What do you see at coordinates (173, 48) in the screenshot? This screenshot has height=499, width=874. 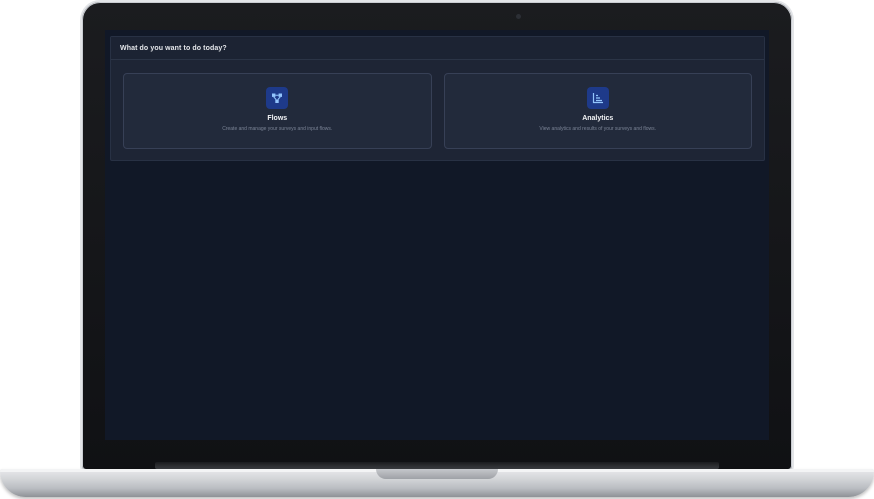 I see `page-title: What do you want to do today?` at bounding box center [173, 48].